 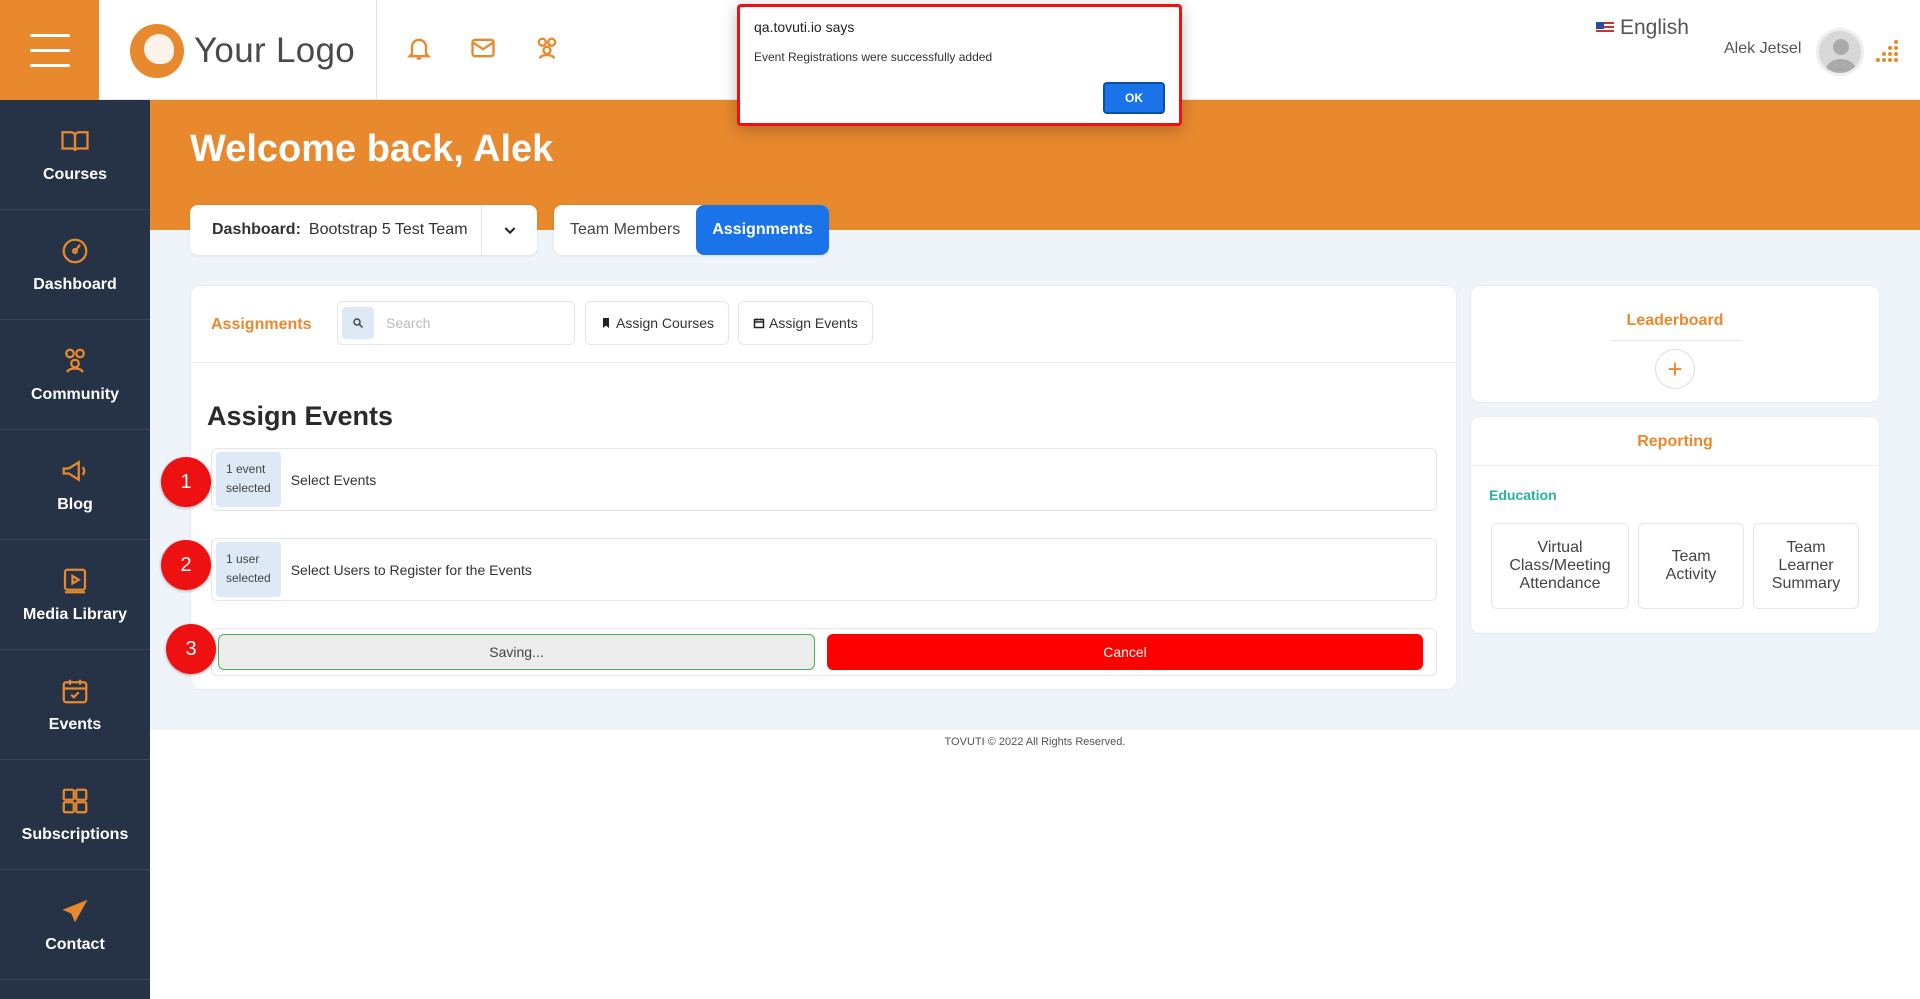 What do you see at coordinates (186, 482) in the screenshot?
I see `step-marker-1: 1` at bounding box center [186, 482].